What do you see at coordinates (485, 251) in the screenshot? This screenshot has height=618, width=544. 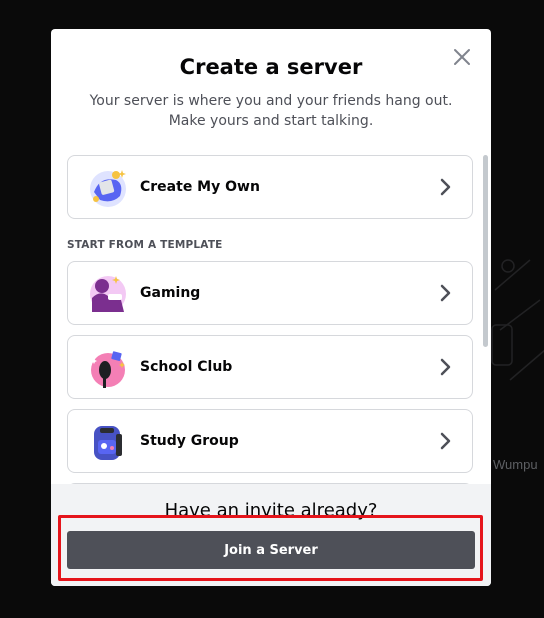 I see `scrollbar-thumb` at bounding box center [485, 251].